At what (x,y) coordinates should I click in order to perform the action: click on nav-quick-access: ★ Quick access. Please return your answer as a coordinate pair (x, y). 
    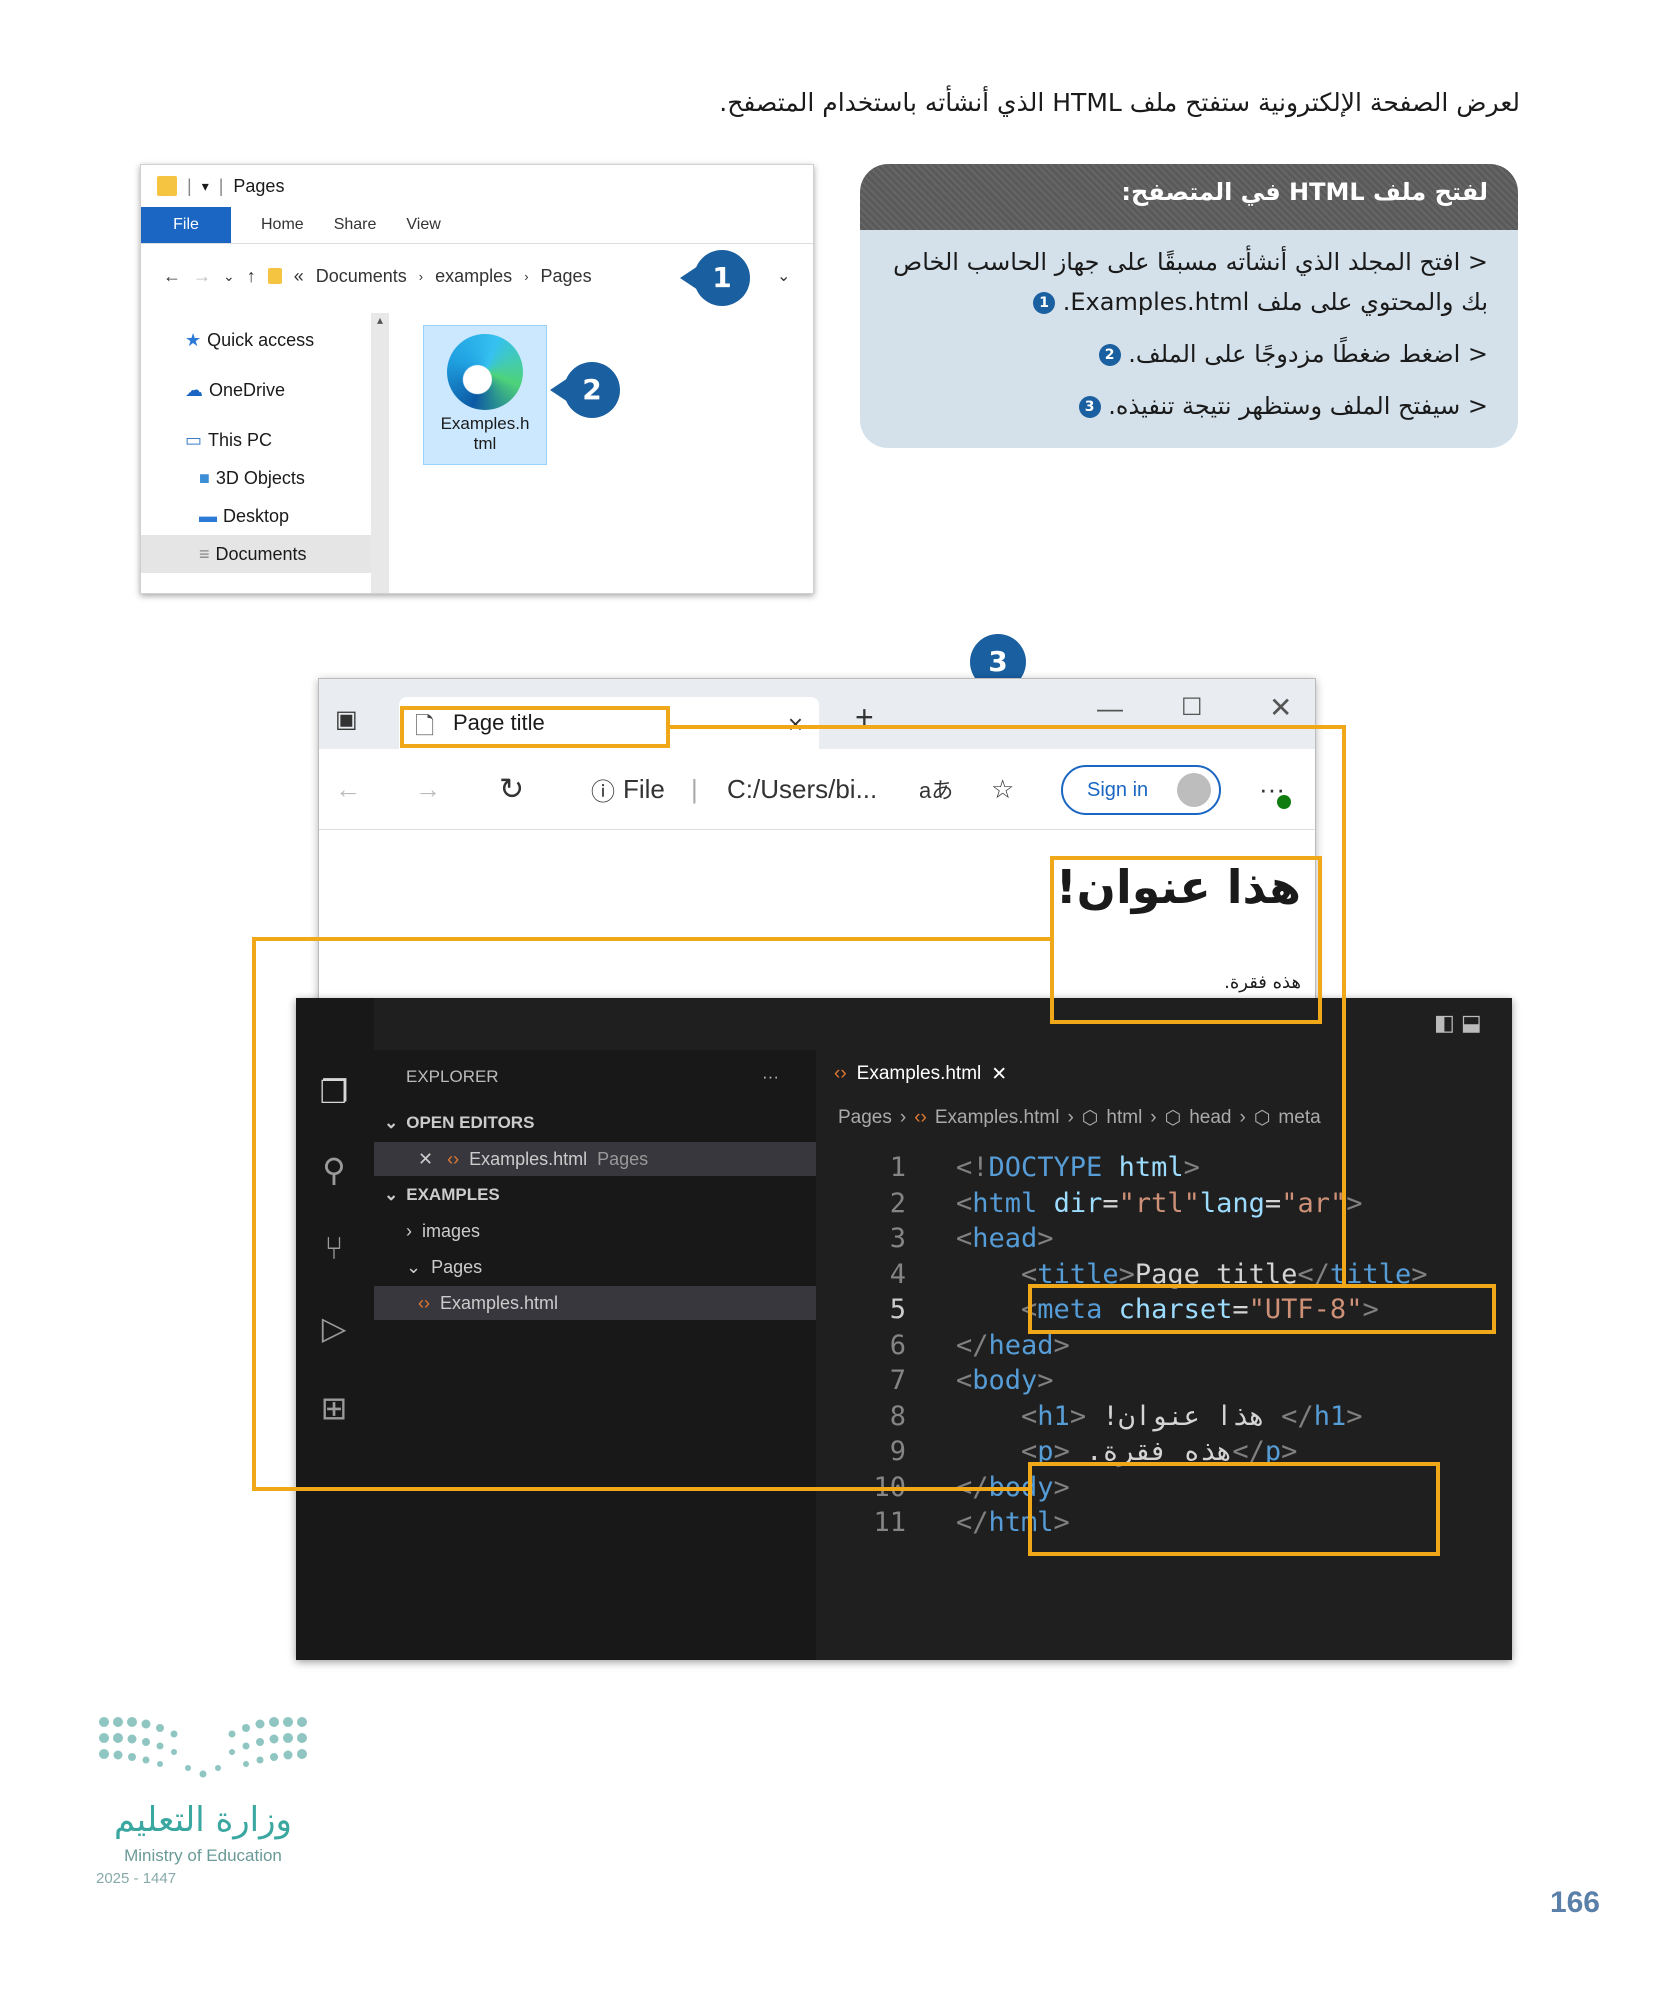
    Looking at the image, I should click on (265, 340).